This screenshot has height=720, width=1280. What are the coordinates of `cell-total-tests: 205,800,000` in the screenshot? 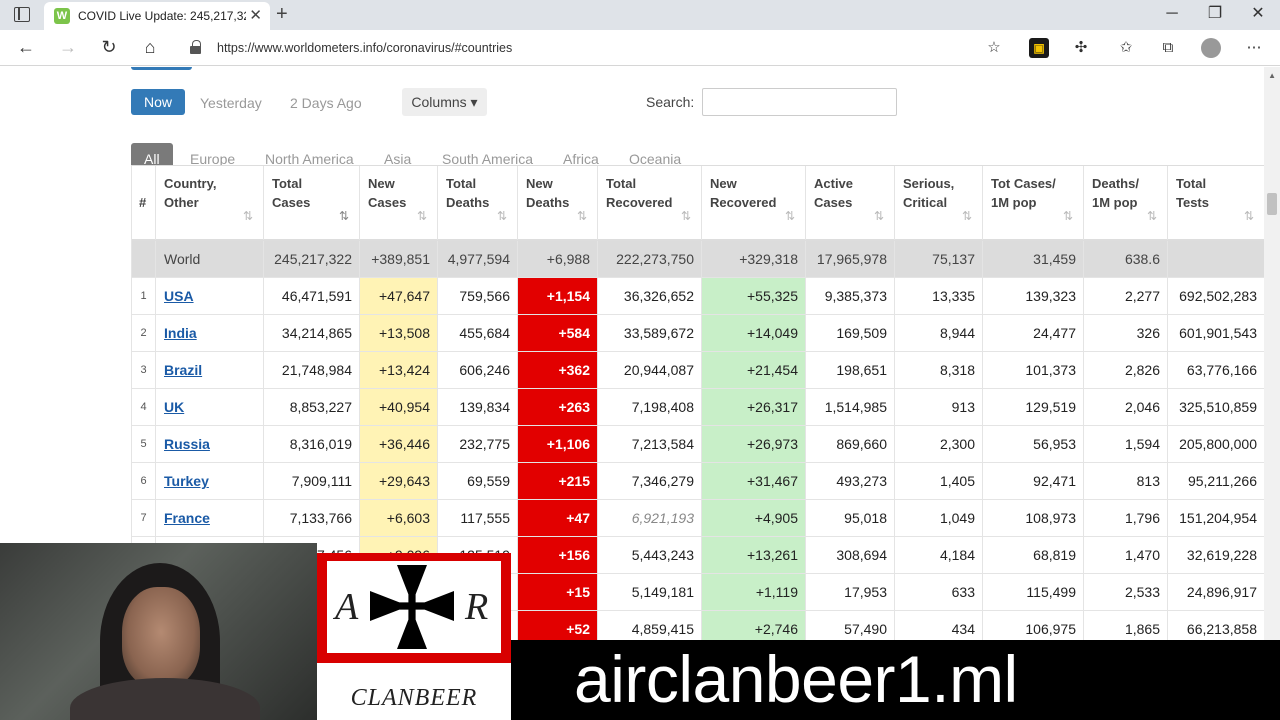 It's located at (1216, 444).